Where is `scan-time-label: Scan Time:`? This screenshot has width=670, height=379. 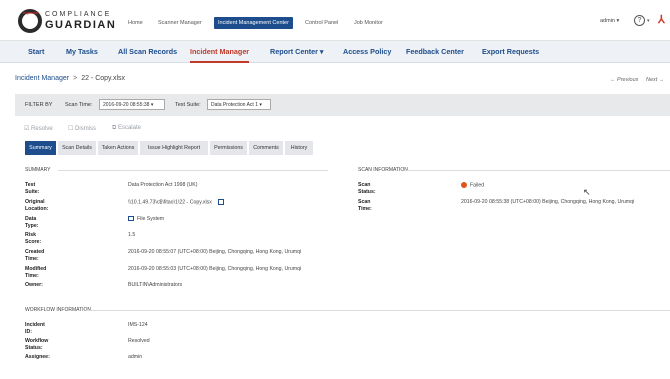 scan-time-label: Scan Time: is located at coordinates (79, 105).